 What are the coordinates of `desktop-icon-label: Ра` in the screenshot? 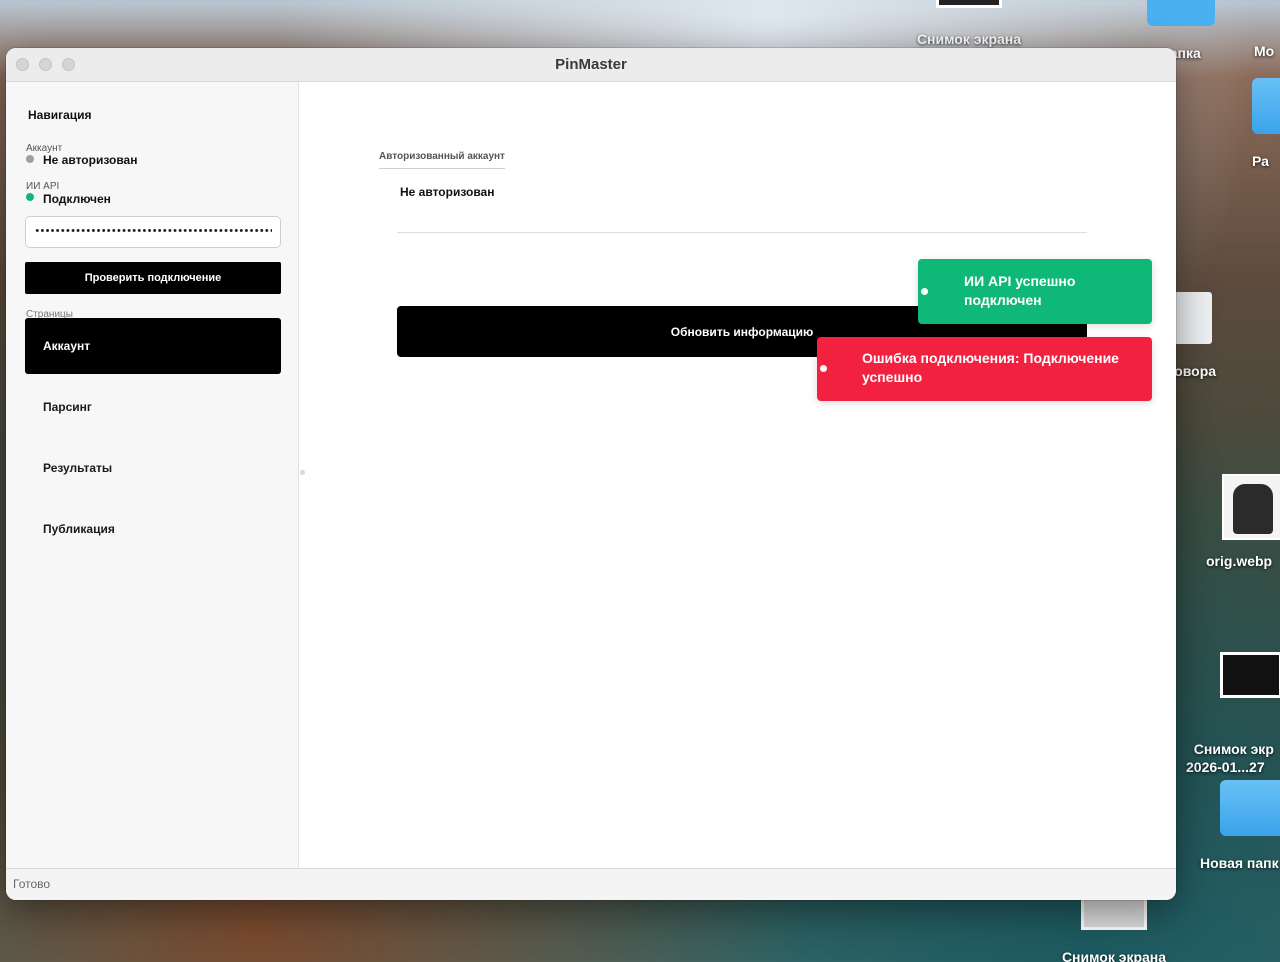 It's located at (1260, 161).